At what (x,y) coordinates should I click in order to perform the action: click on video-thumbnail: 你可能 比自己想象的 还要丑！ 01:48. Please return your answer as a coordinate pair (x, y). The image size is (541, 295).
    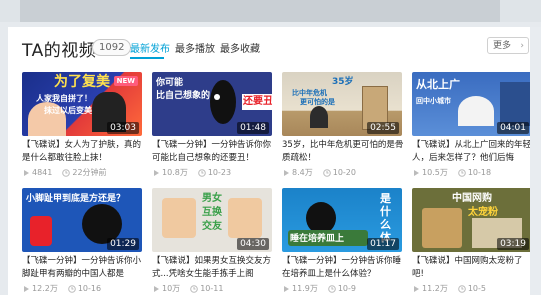
    Looking at the image, I should click on (212, 104).